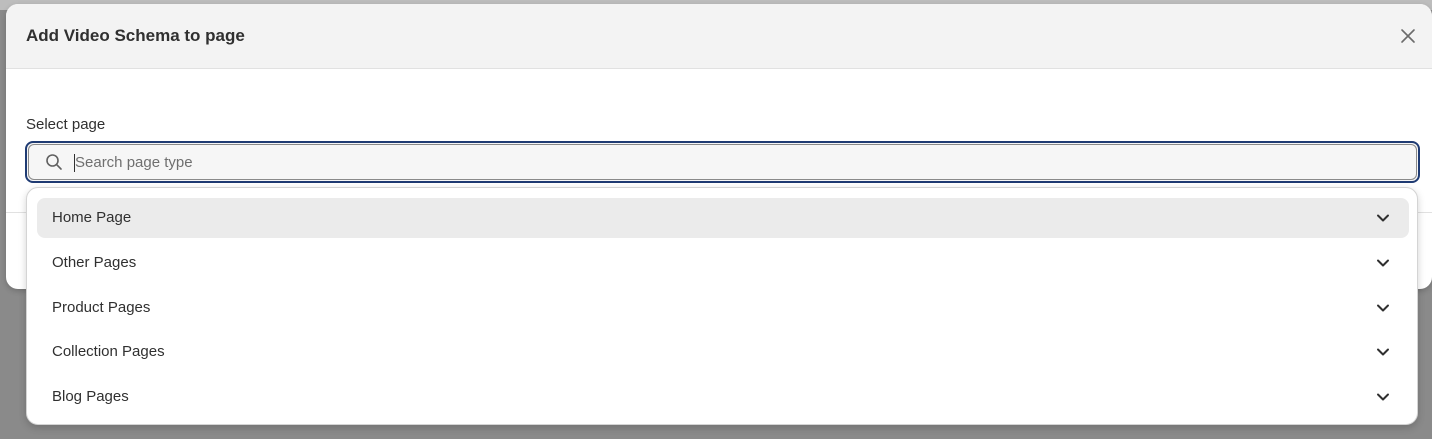 The height and width of the screenshot is (439, 1432). Describe the element at coordinates (92, 217) in the screenshot. I see `option-label: Home Page` at that location.